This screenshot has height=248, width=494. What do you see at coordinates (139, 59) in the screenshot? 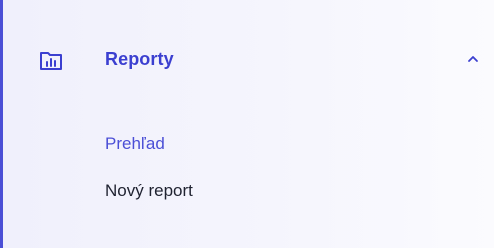
I see `section-header-label: Reporty` at bounding box center [139, 59].